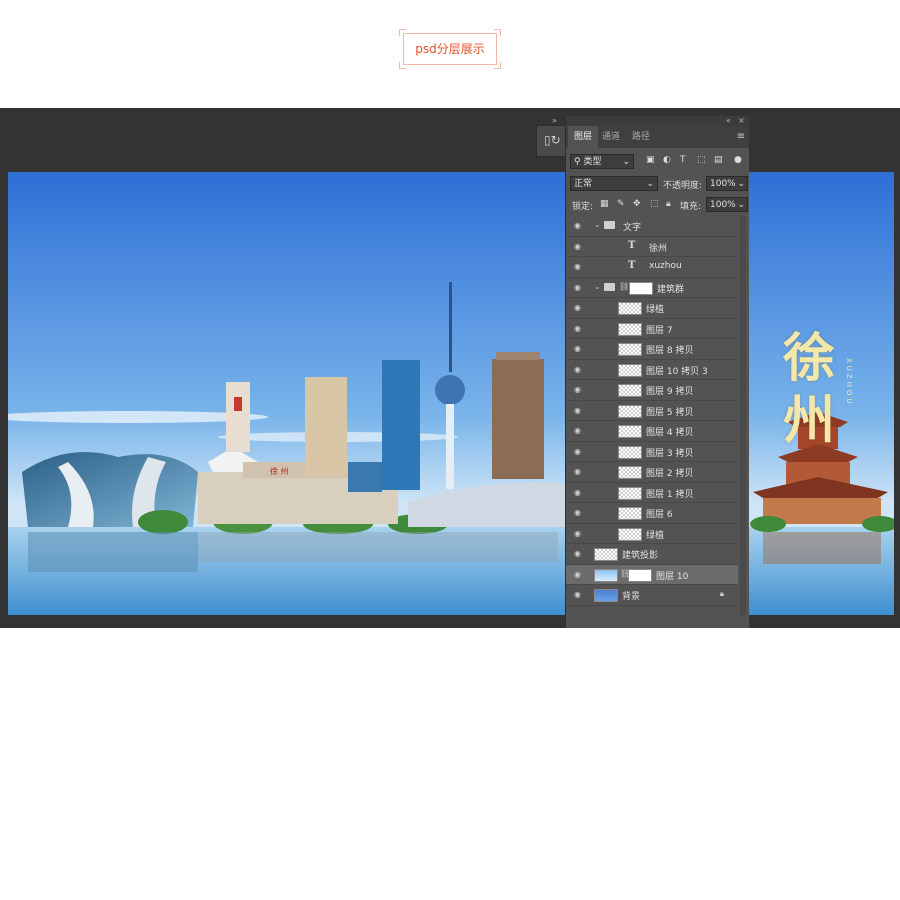 This screenshot has height=900, width=900. Describe the element at coordinates (701, 160) in the screenshot. I see `shape-filter-icon: ⬚` at that location.